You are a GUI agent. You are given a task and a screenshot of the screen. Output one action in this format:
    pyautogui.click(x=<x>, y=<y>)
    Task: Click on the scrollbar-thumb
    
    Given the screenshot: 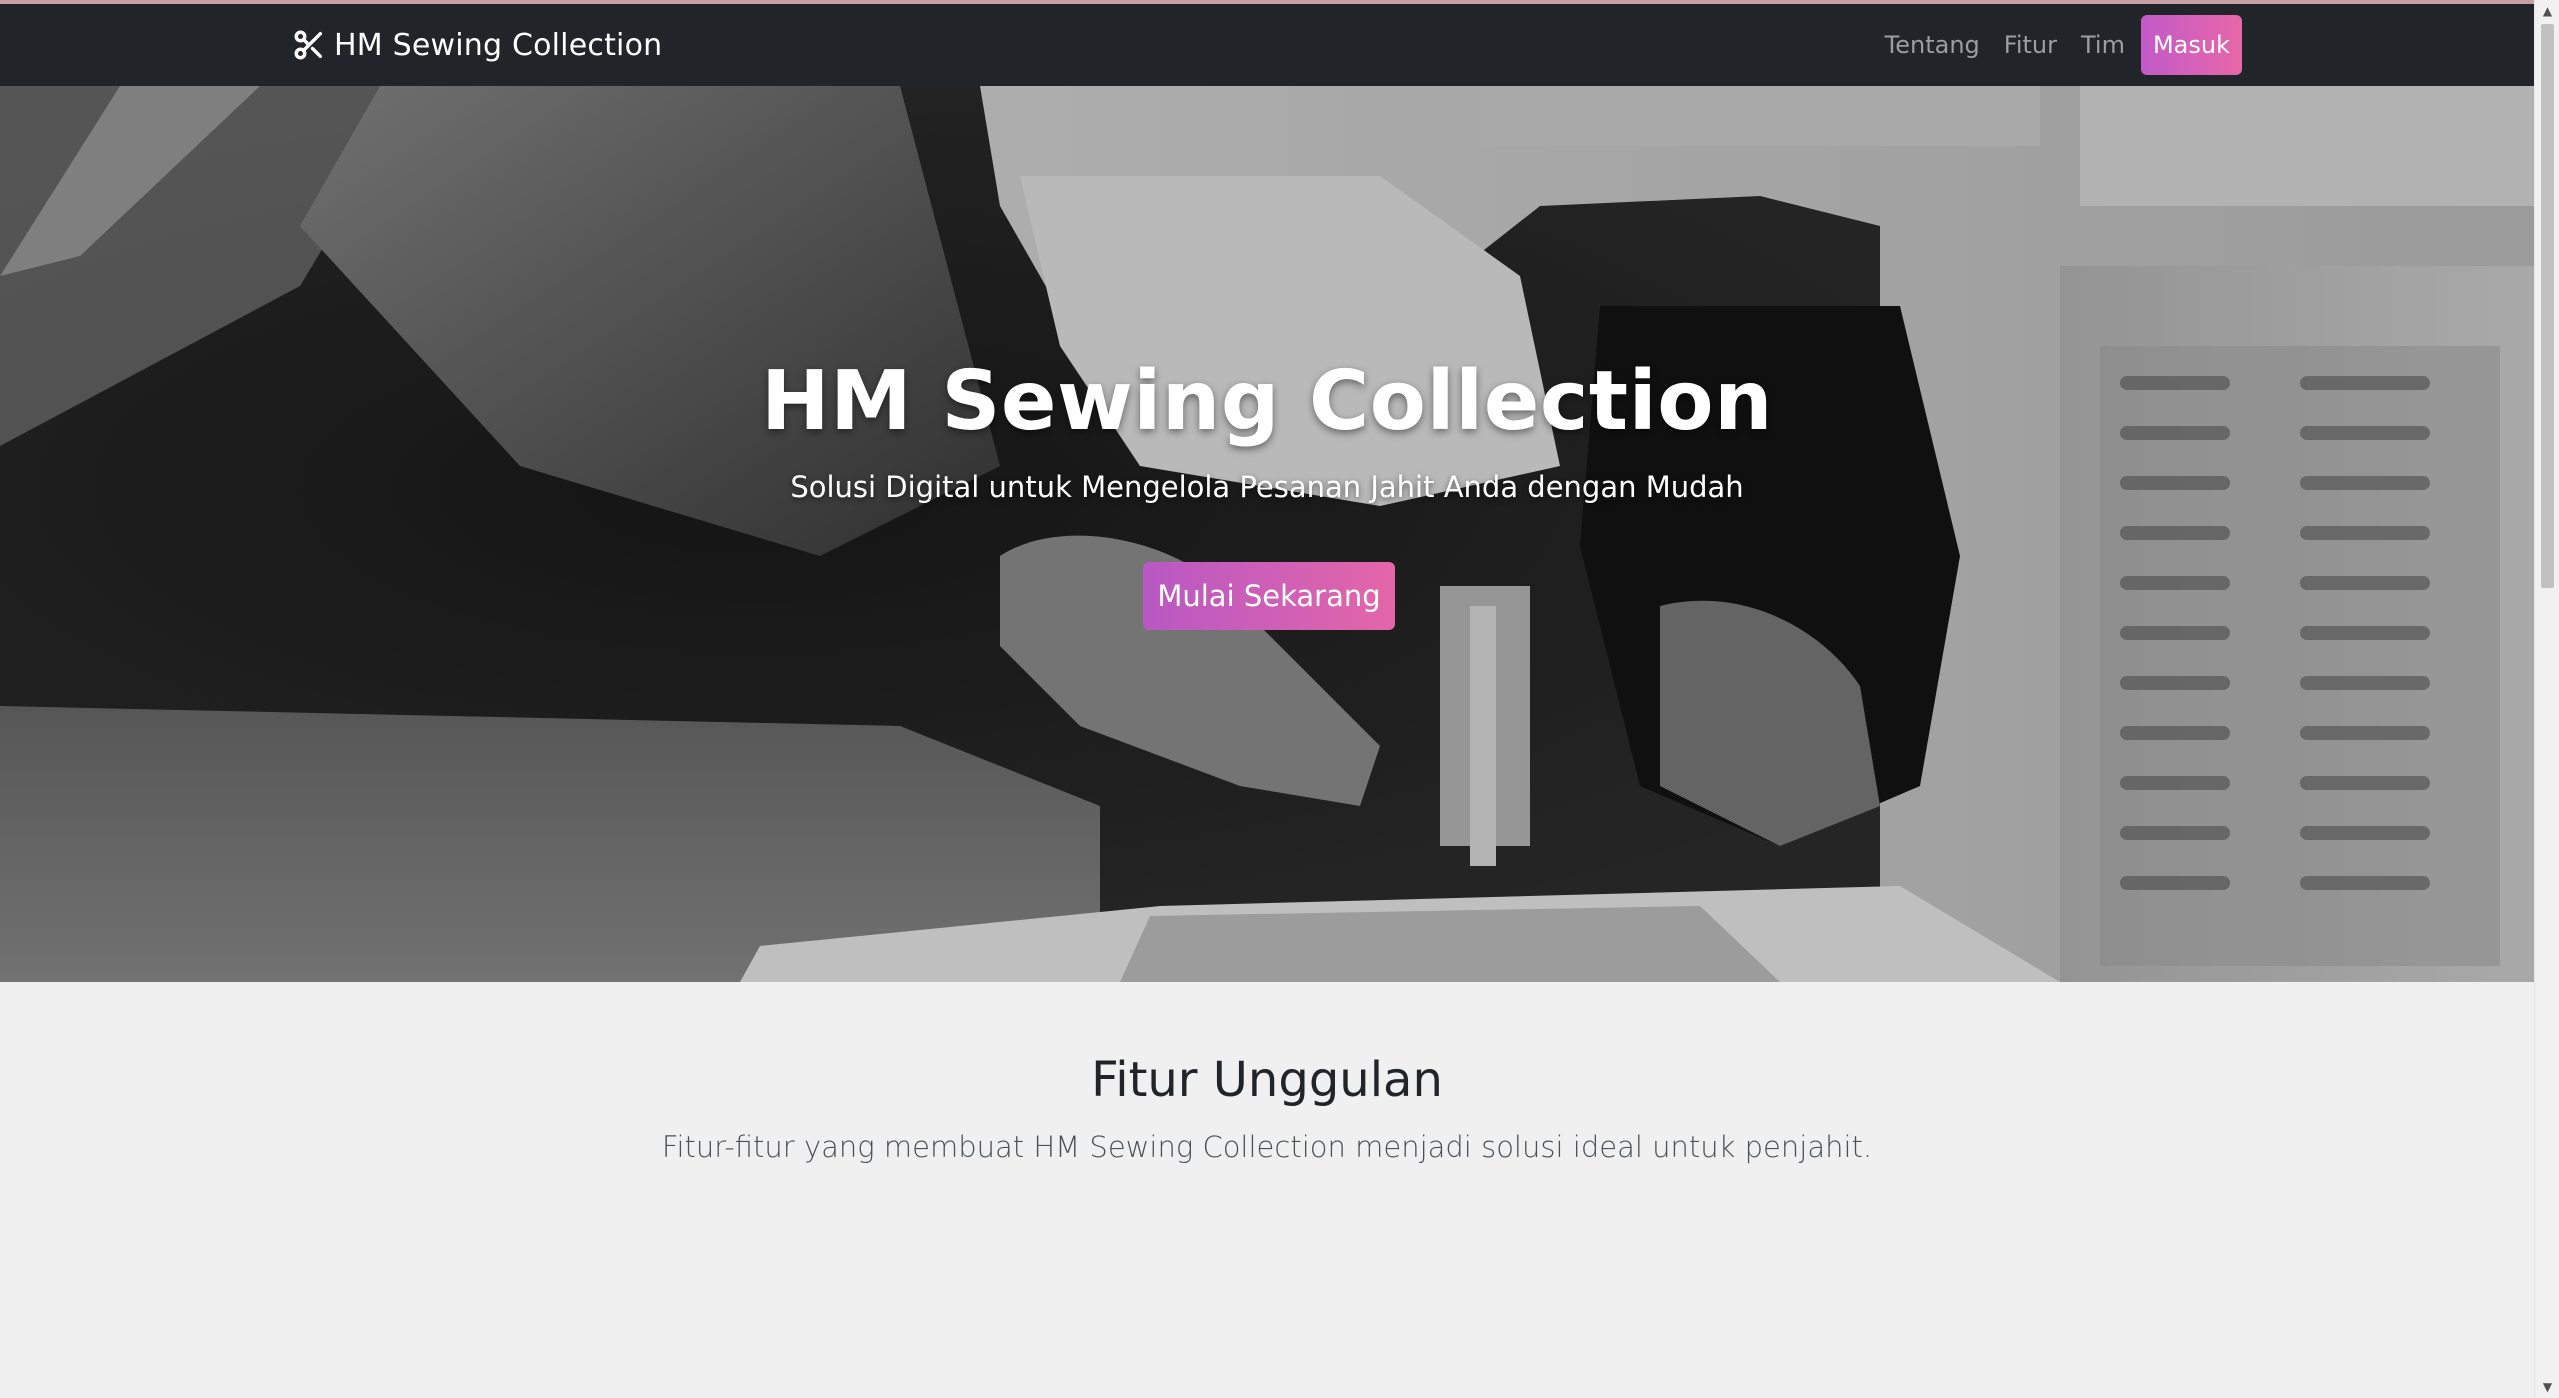 What is the action you would take?
    pyautogui.click(x=2547, y=306)
    